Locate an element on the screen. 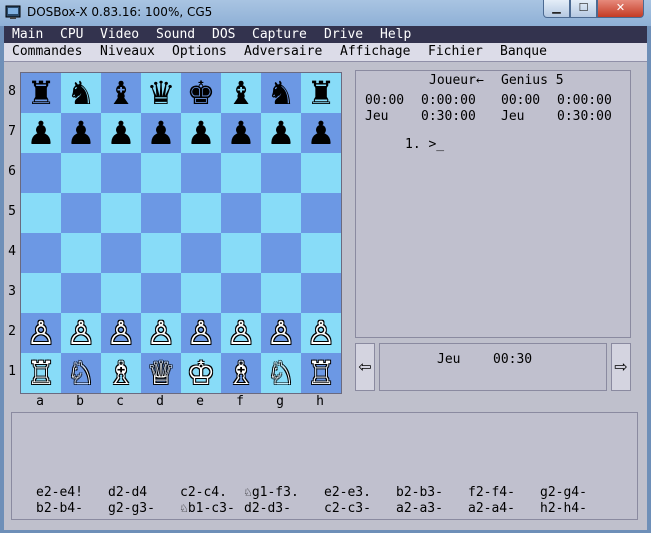 This screenshot has height=533, width=651. square-g2: ♙ is located at coordinates (281, 333).